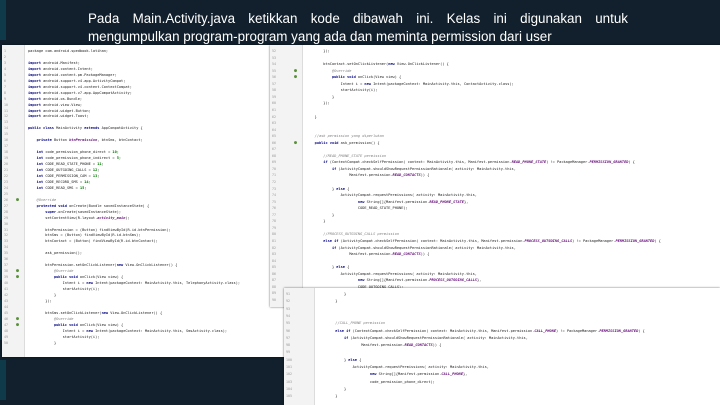  Describe the element at coordinates (274, 96) in the screenshot. I see `line-number: 59` at that location.